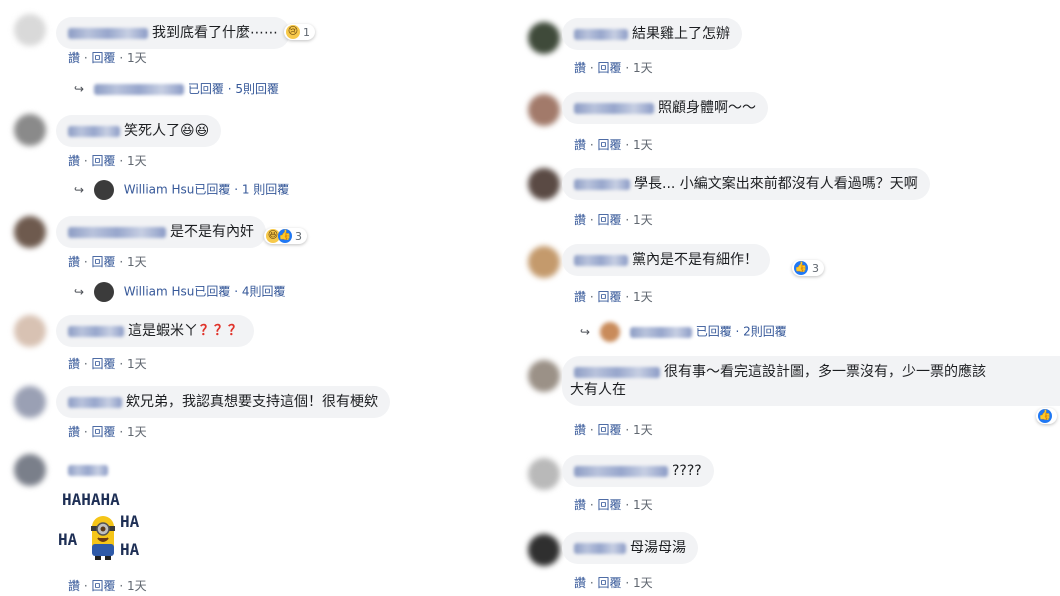 This screenshot has width=1060, height=596. Describe the element at coordinates (808, 268) in the screenshot. I see `reaction-summary: 👍 3` at that location.